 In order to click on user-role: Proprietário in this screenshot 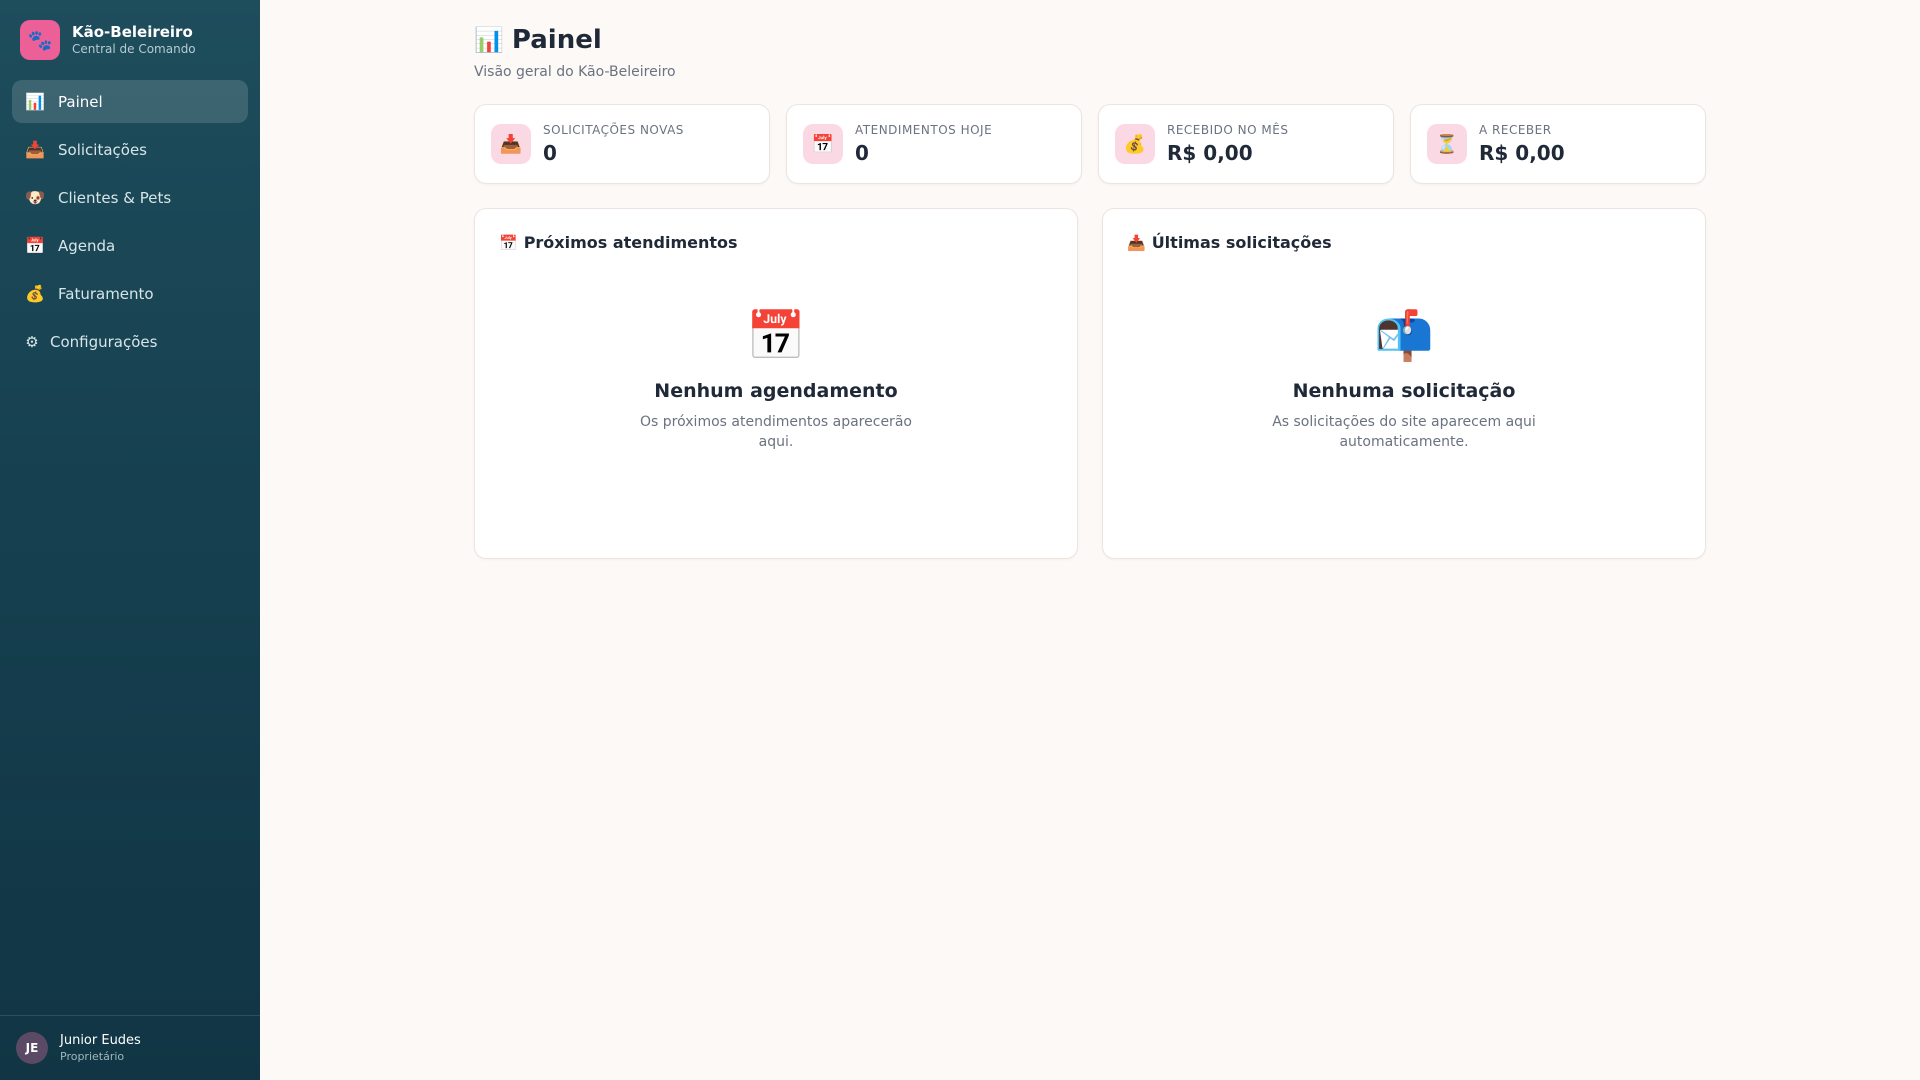, I will do `click(92, 1056)`.